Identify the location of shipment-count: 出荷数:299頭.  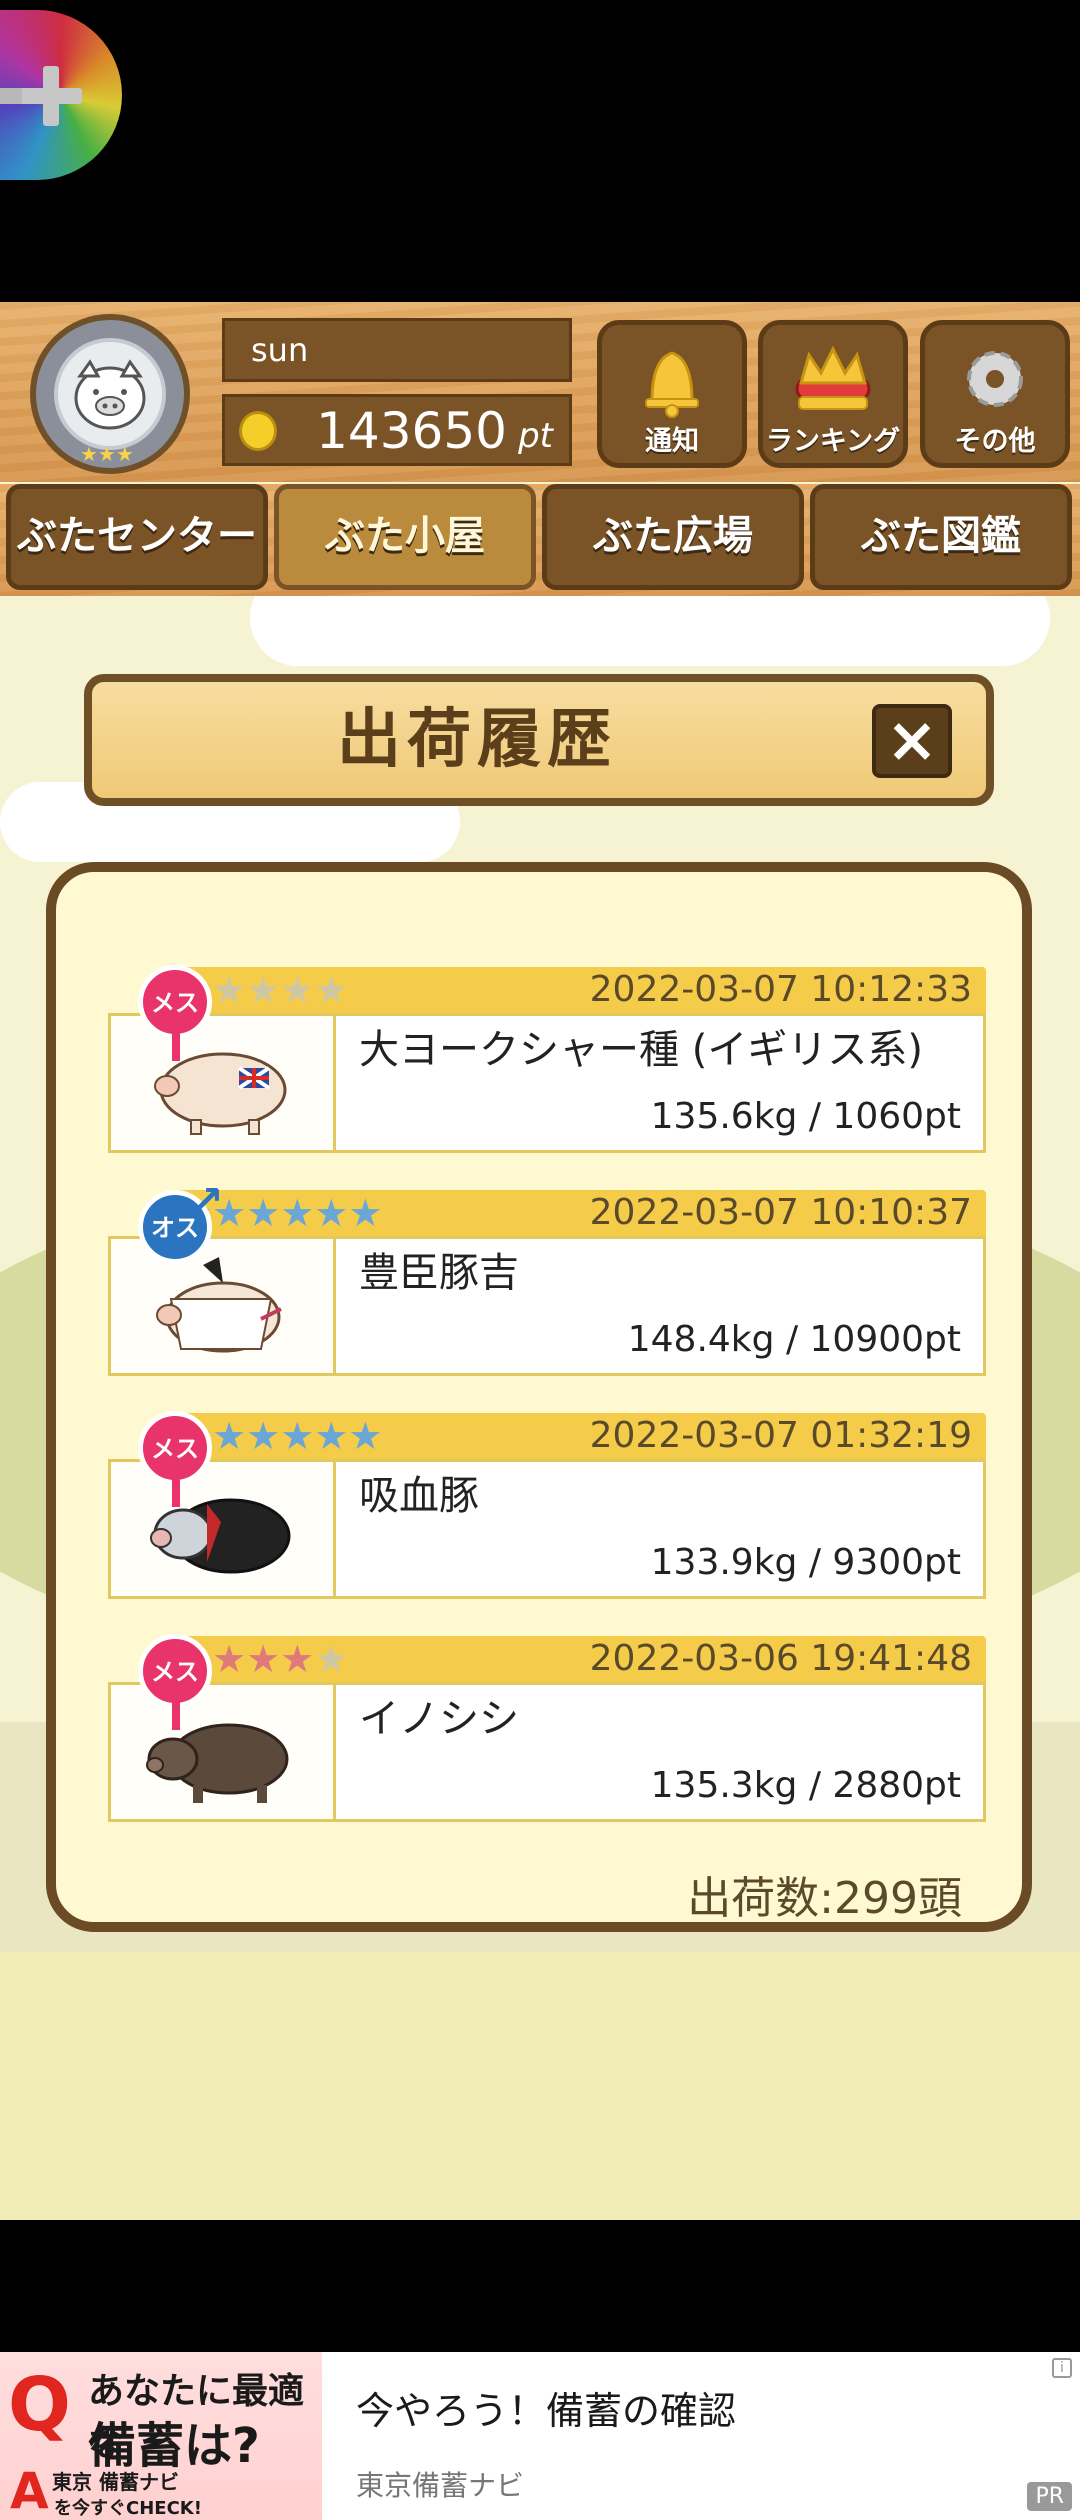
(824, 1898).